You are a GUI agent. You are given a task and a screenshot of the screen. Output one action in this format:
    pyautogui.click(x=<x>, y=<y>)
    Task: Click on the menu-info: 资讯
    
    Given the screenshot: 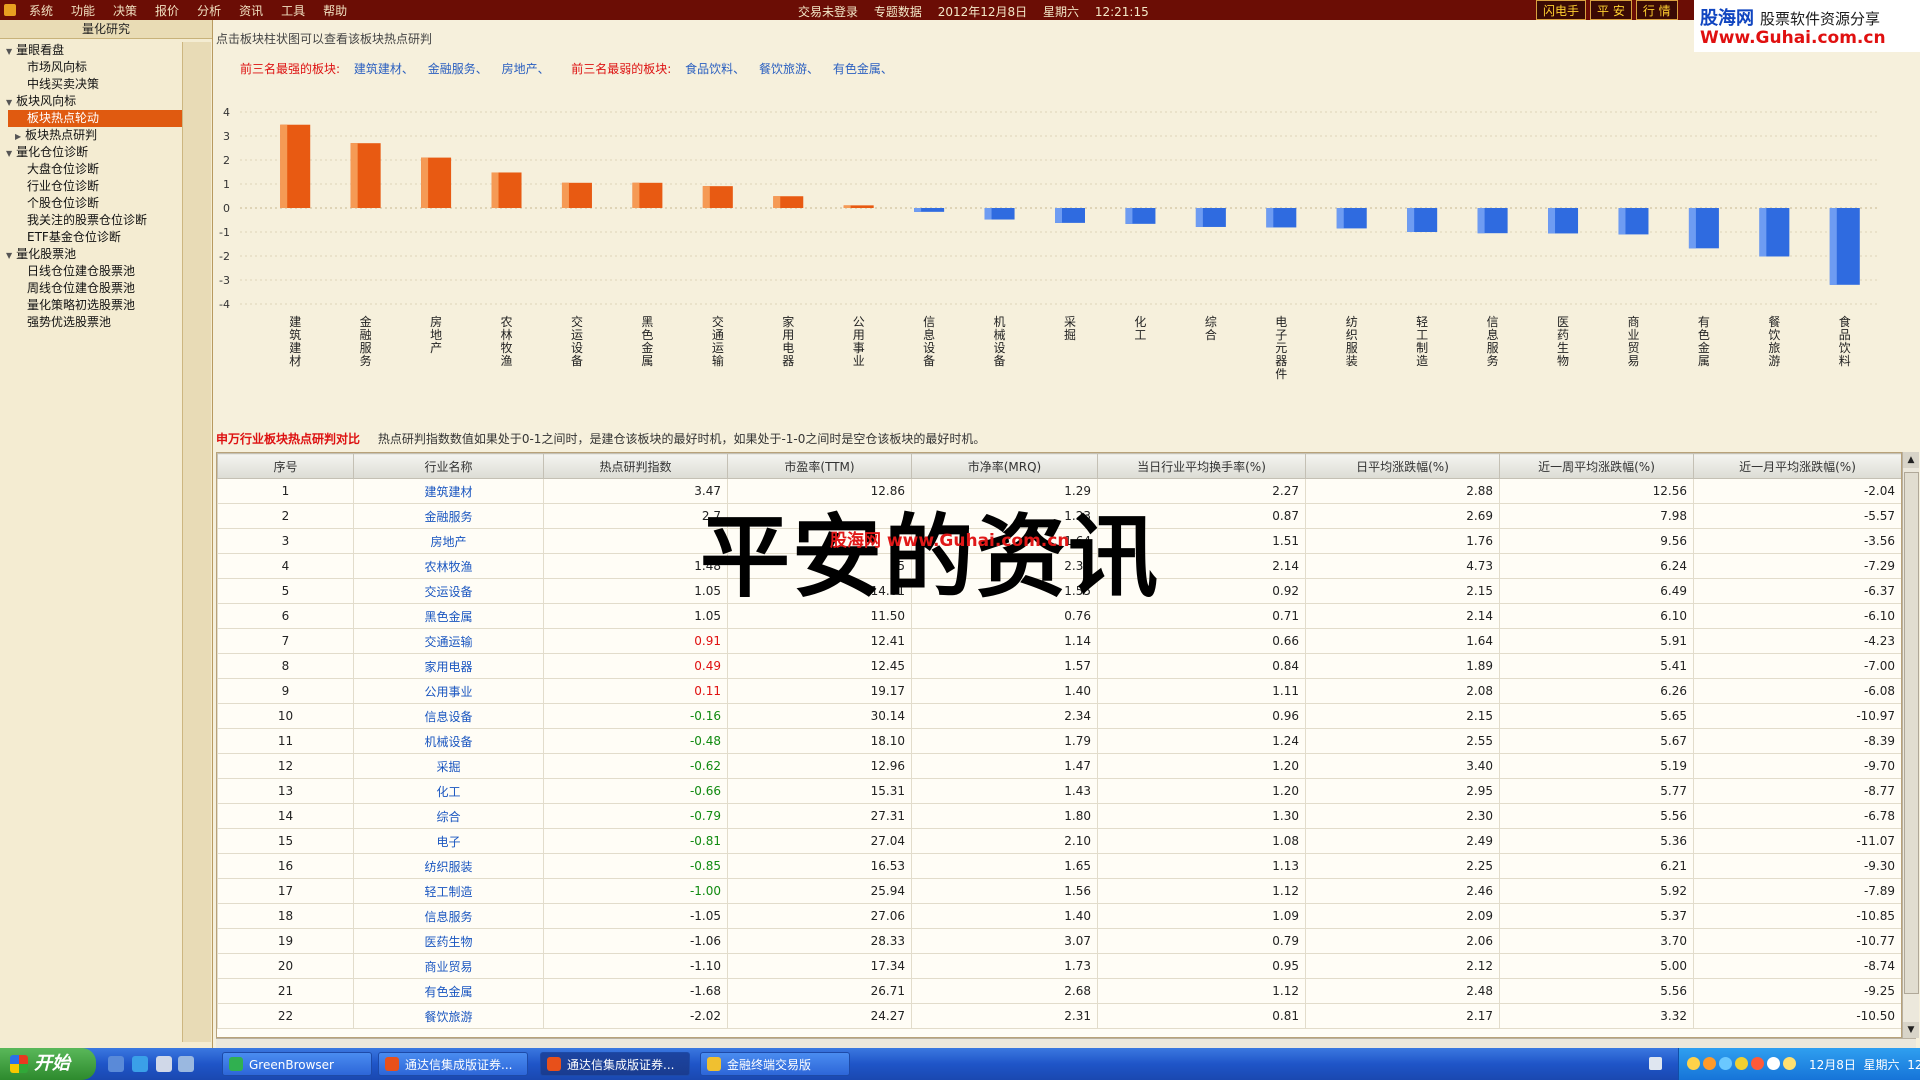 What is the action you would take?
    pyautogui.click(x=251, y=10)
    